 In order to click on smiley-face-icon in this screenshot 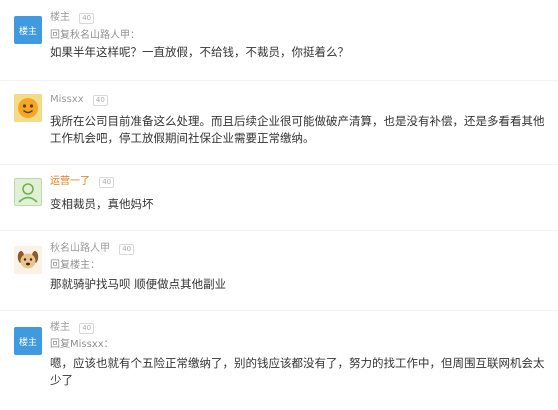, I will do `click(28, 108)`.